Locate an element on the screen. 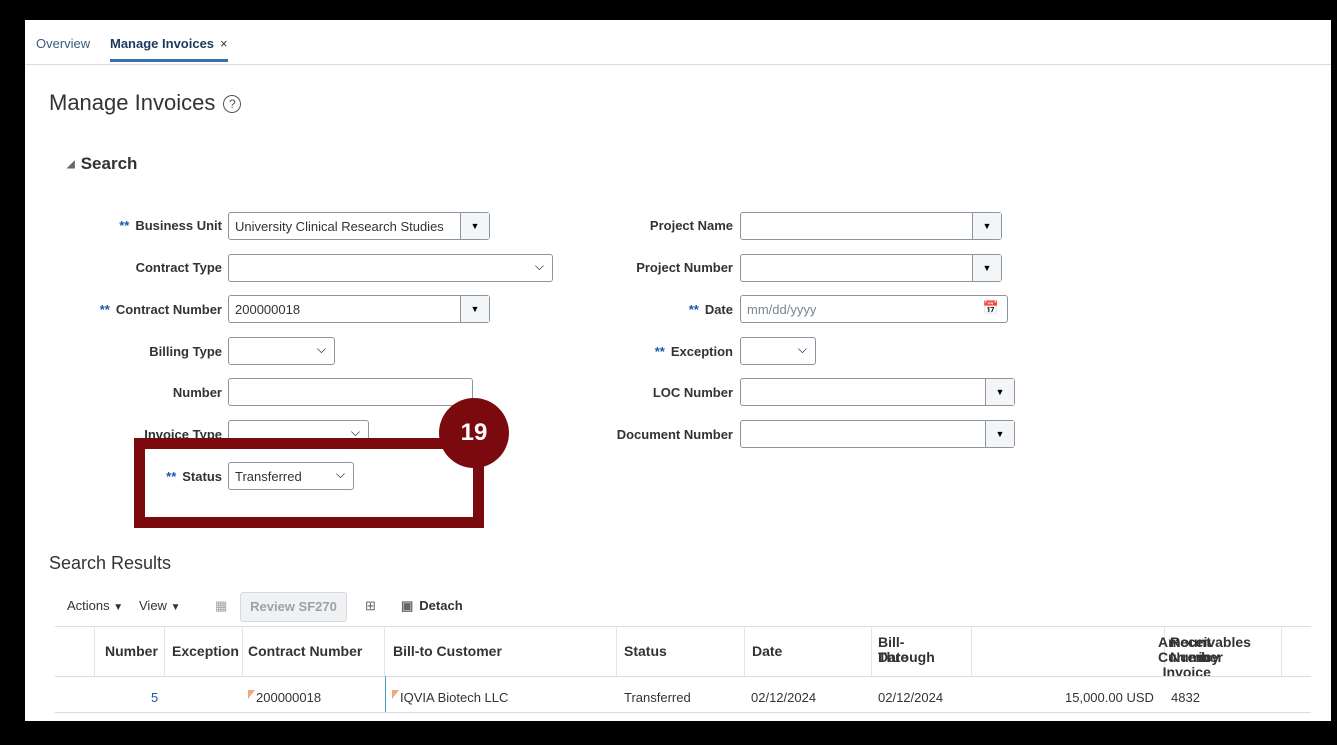  contract-number-dropdown-button: ▼ is located at coordinates (474, 309).